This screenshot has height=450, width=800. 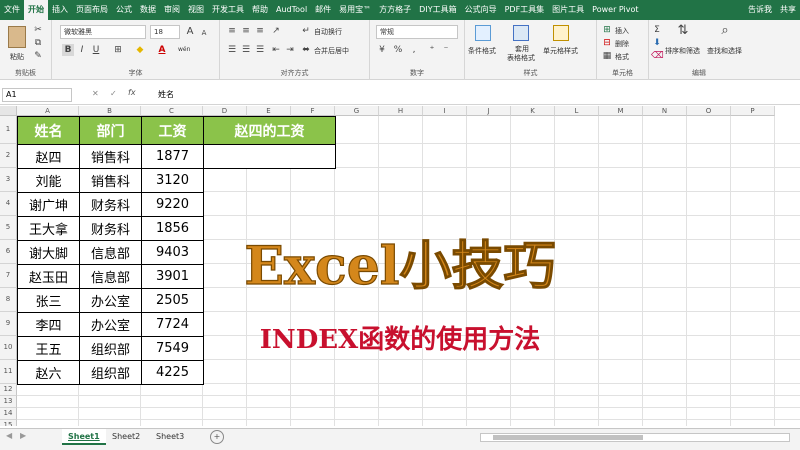 What do you see at coordinates (291, 10) in the screenshot?
I see `menu-tab: AudTool` at bounding box center [291, 10].